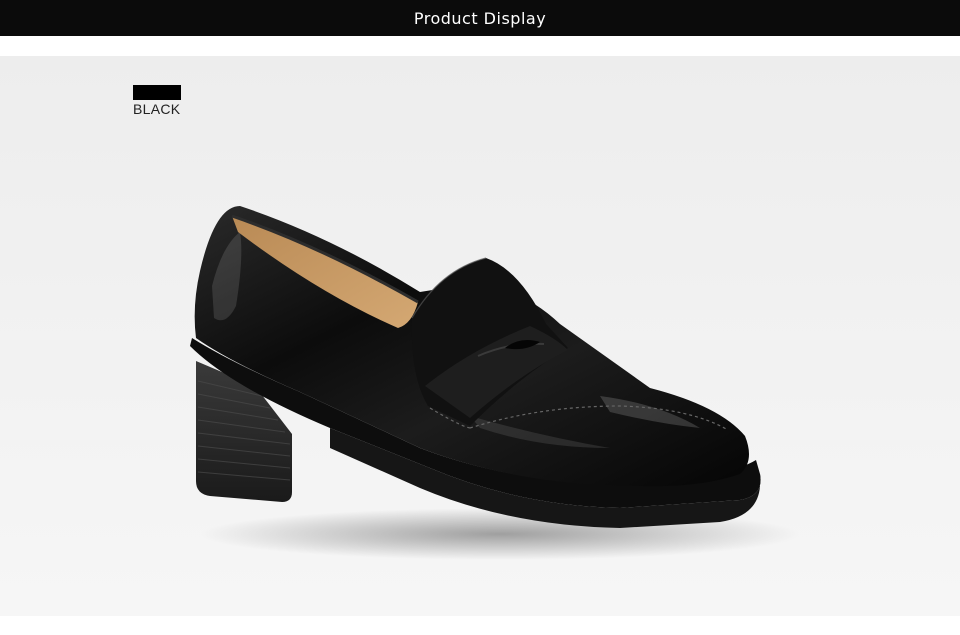 The image size is (960, 635). I want to click on bottom-strip, so click(480, 625).